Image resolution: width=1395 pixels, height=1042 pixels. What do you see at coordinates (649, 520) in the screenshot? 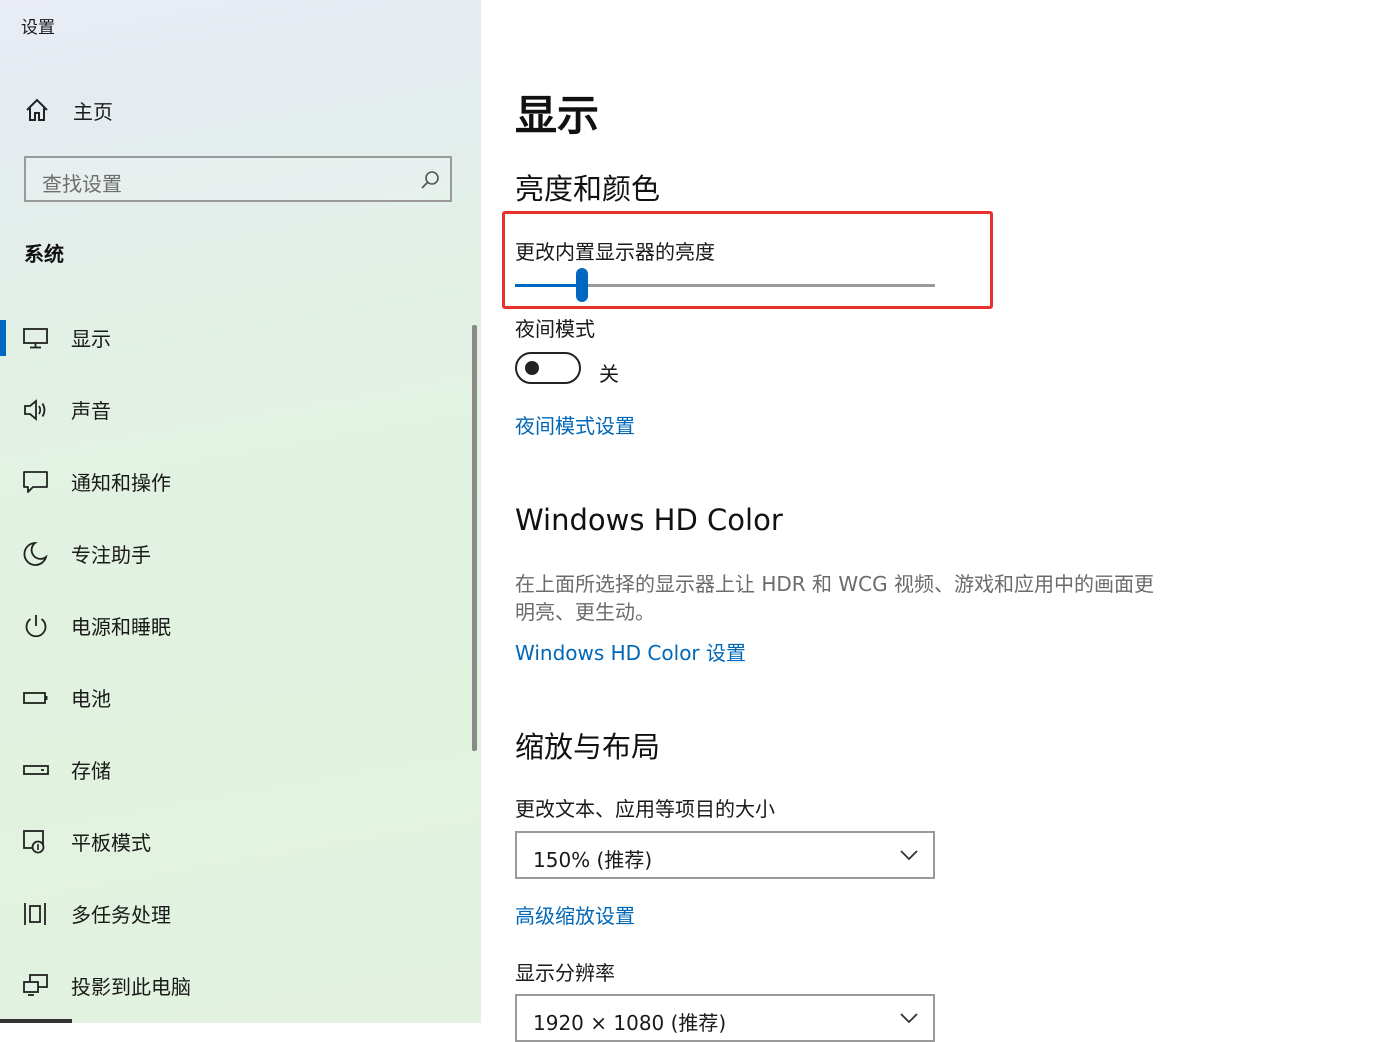
I see `hdr-section-heading: Windows HD Color` at bounding box center [649, 520].